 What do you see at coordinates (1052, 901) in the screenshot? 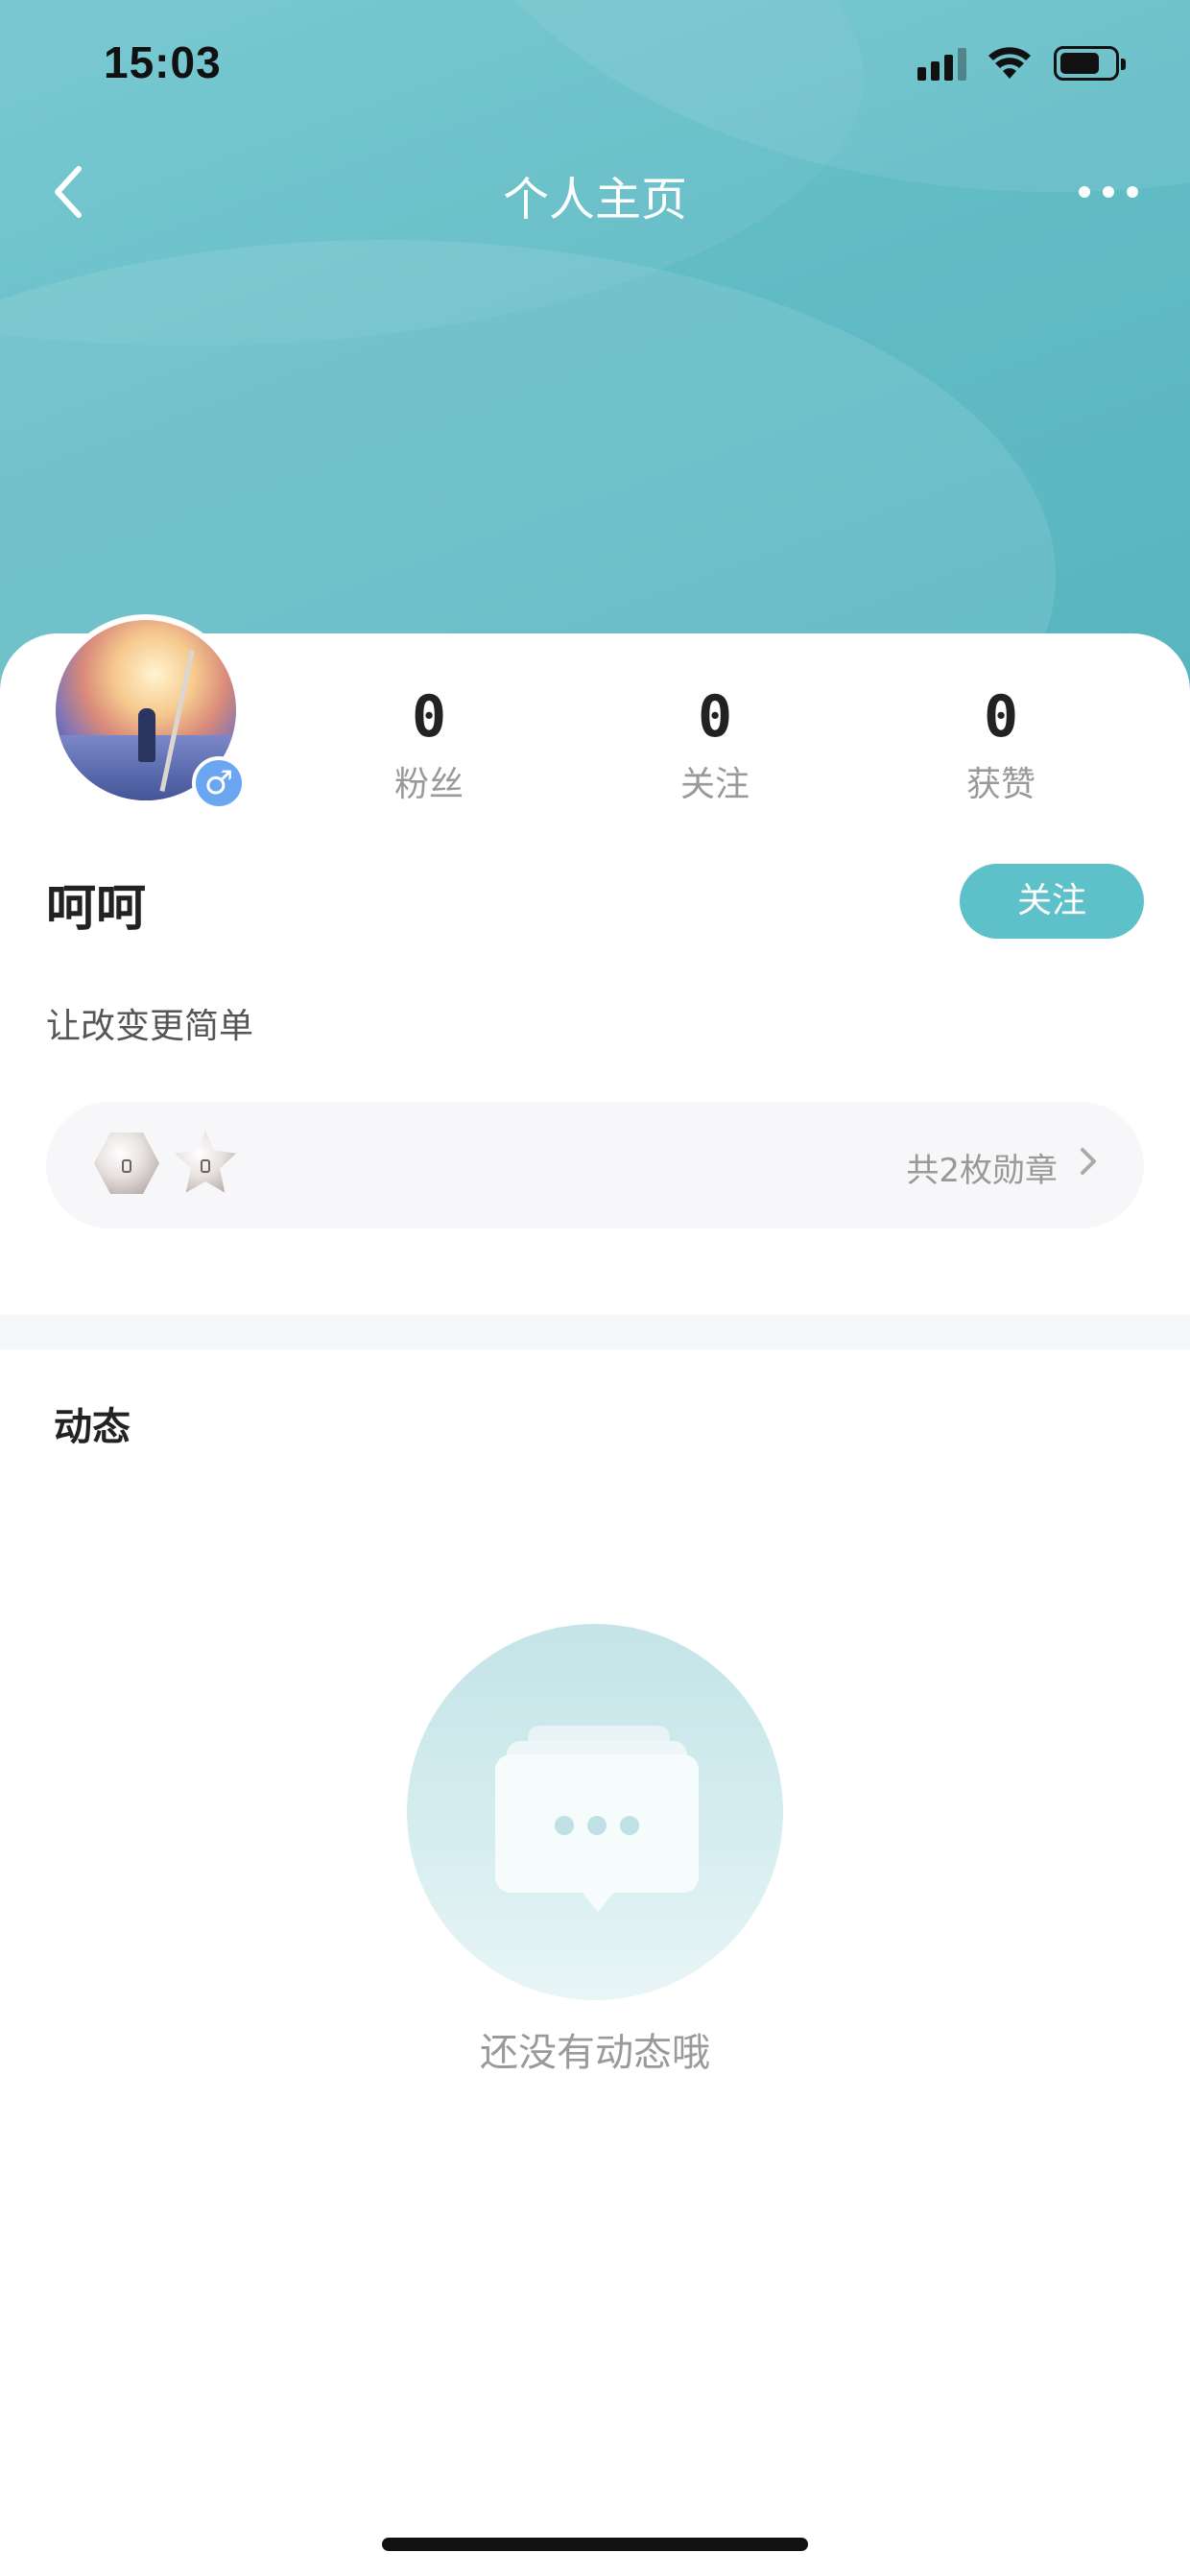
I see `follow-button: 关注` at bounding box center [1052, 901].